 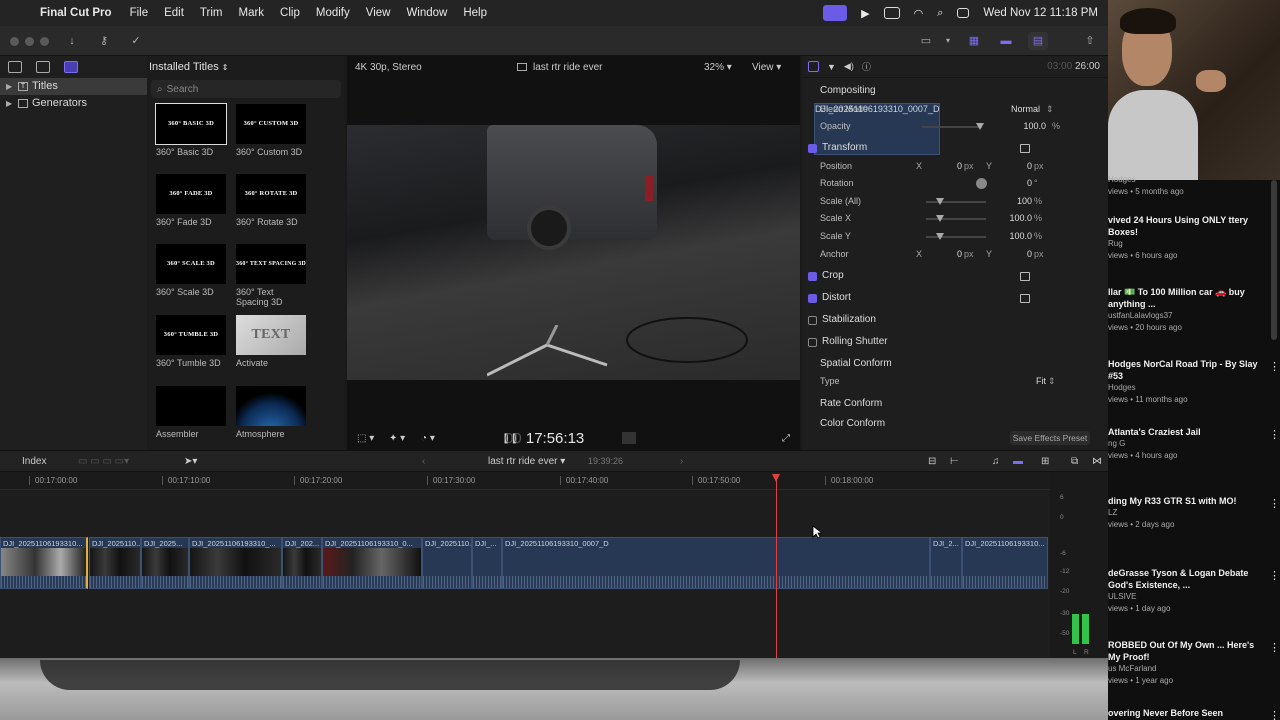 I want to click on scale-y-slider, so click(x=956, y=236).